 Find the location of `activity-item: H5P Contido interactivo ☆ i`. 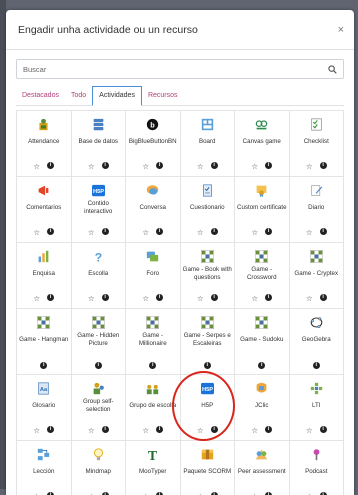

activity-item: H5P Contido interactivo ☆ i is located at coordinates (98, 210).